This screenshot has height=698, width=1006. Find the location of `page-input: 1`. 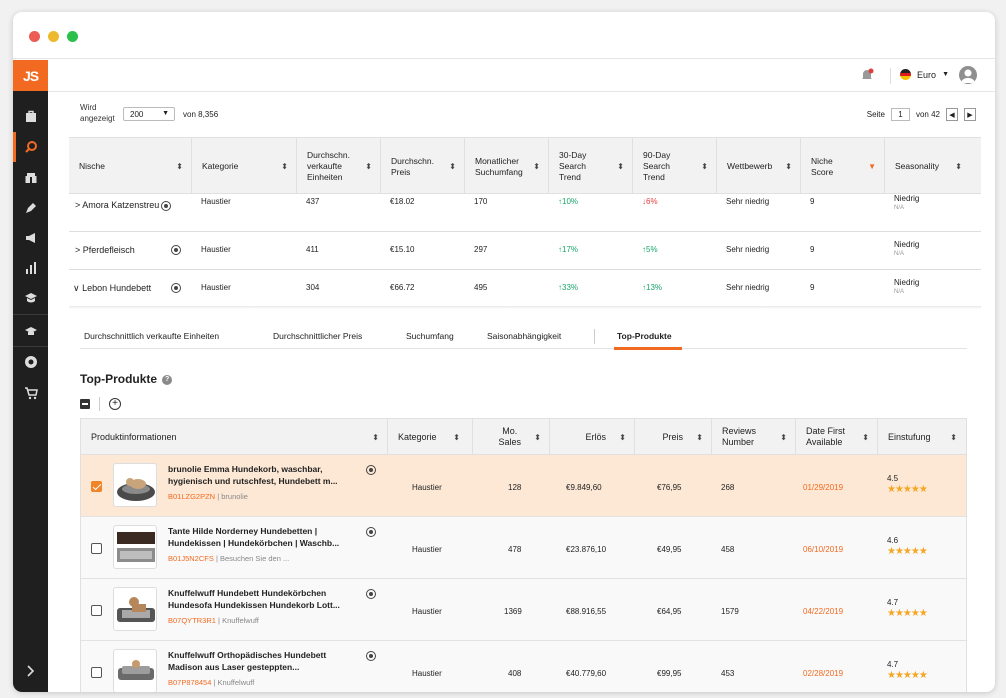

page-input: 1 is located at coordinates (900, 114).